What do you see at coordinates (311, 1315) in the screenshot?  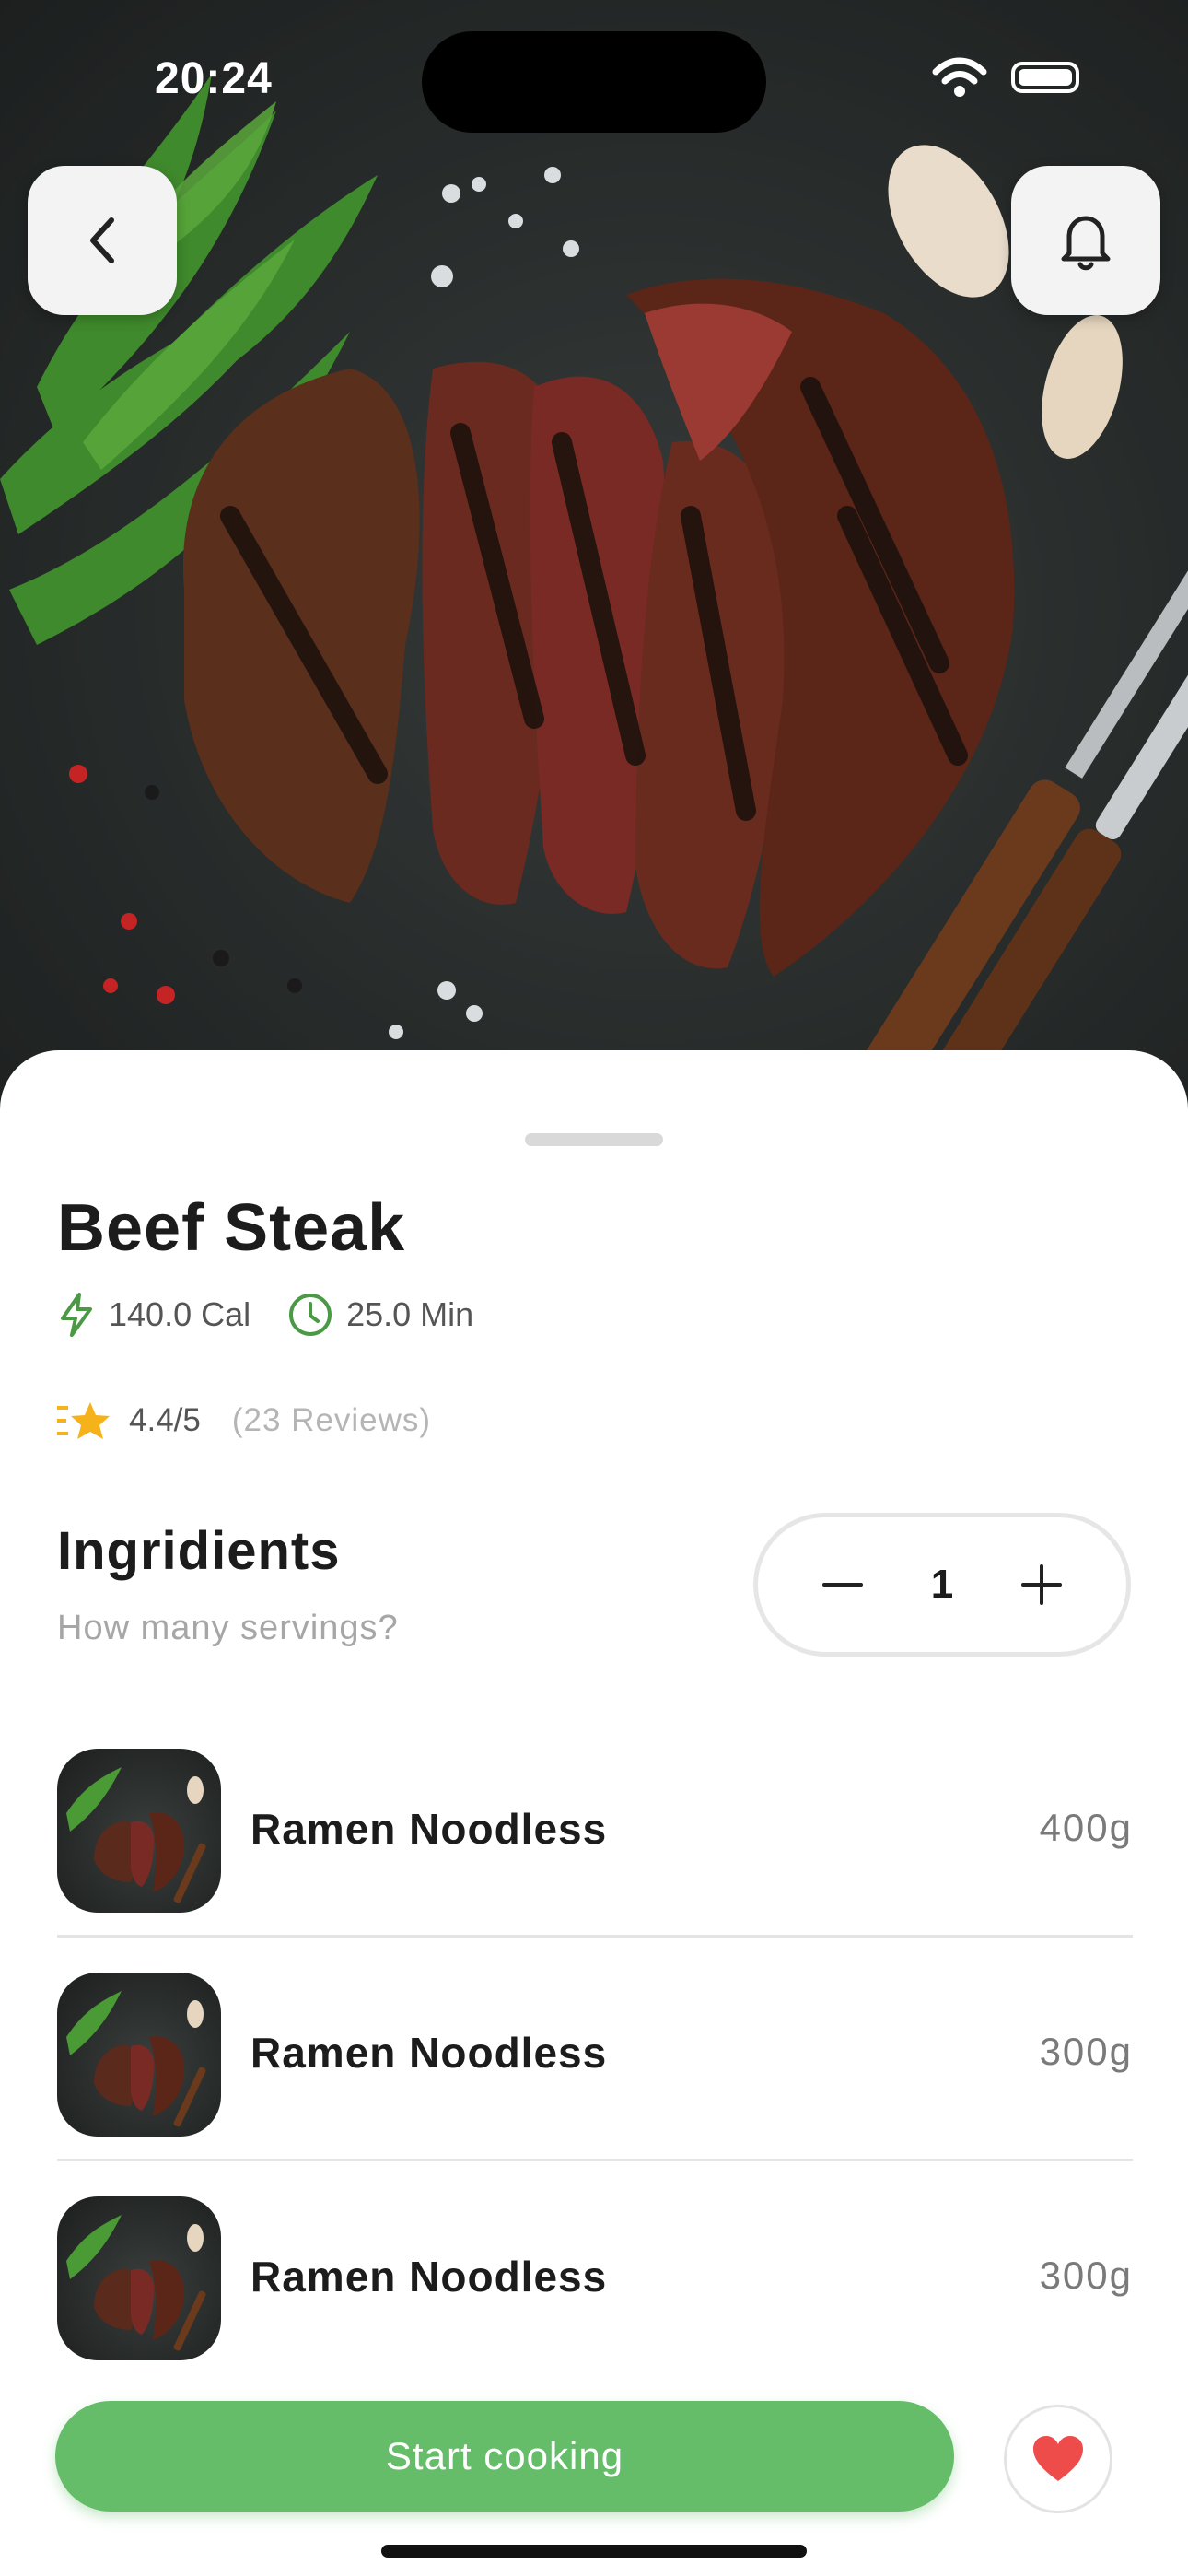 I see `clock-icon` at bounding box center [311, 1315].